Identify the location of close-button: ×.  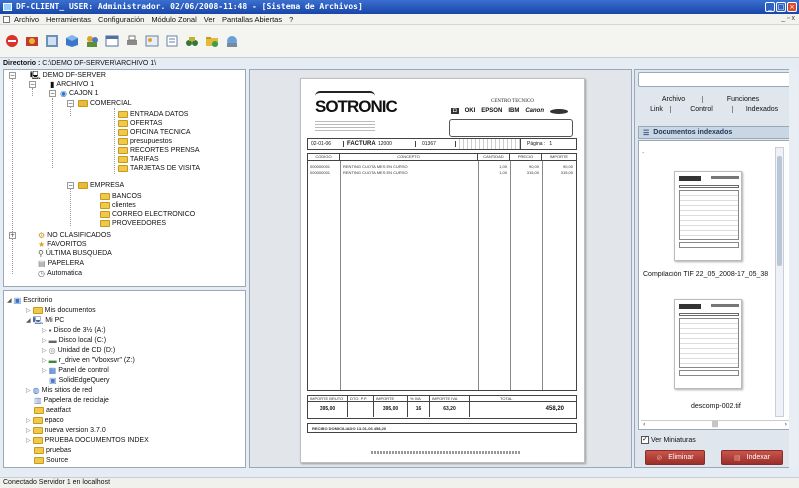
(792, 7).